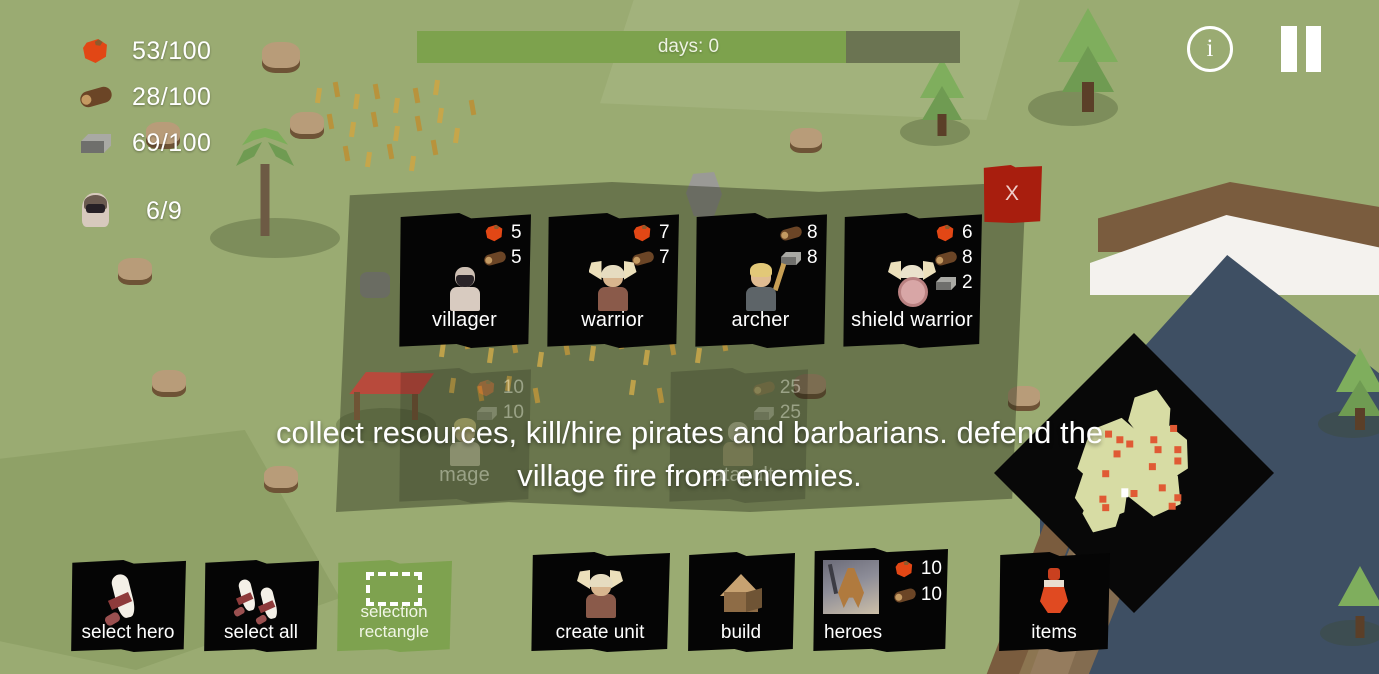 Image resolution: width=1379 pixels, height=674 pixels. I want to click on wood-value: 28/100, so click(172, 96).